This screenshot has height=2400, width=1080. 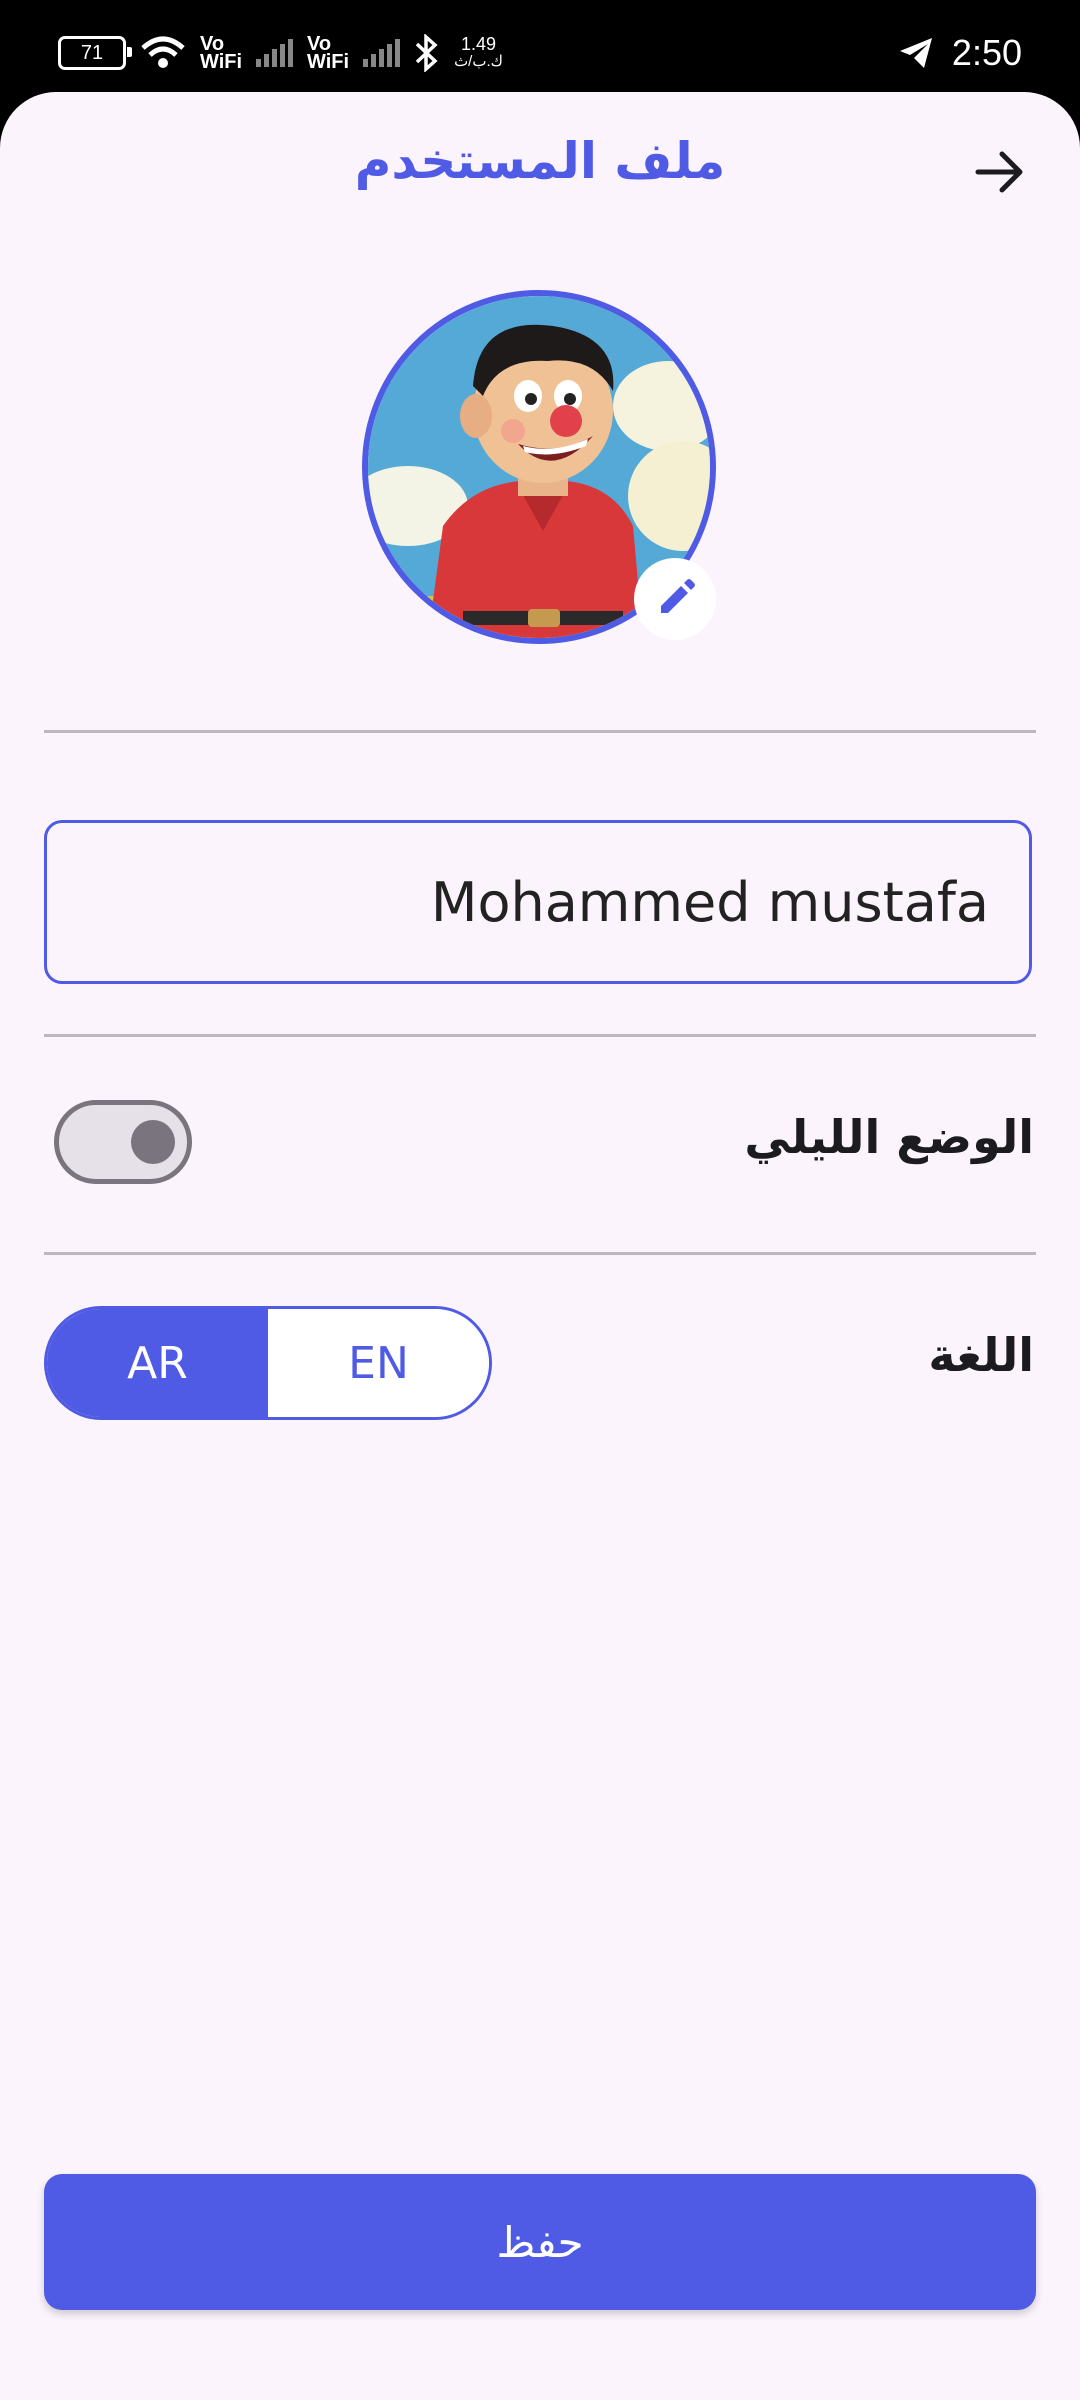 I want to click on name-field, so click(x=538, y=902).